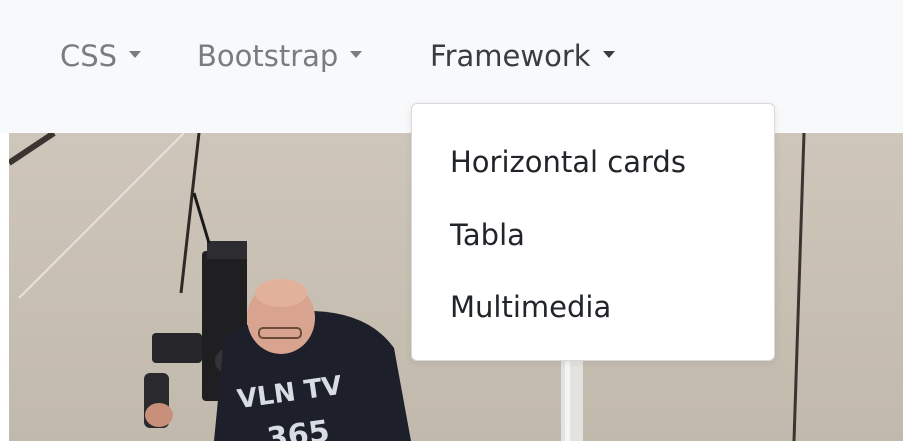 The width and height of the screenshot is (903, 441). Describe the element at coordinates (89, 56) in the screenshot. I see `nav-item-label: CSS` at that location.